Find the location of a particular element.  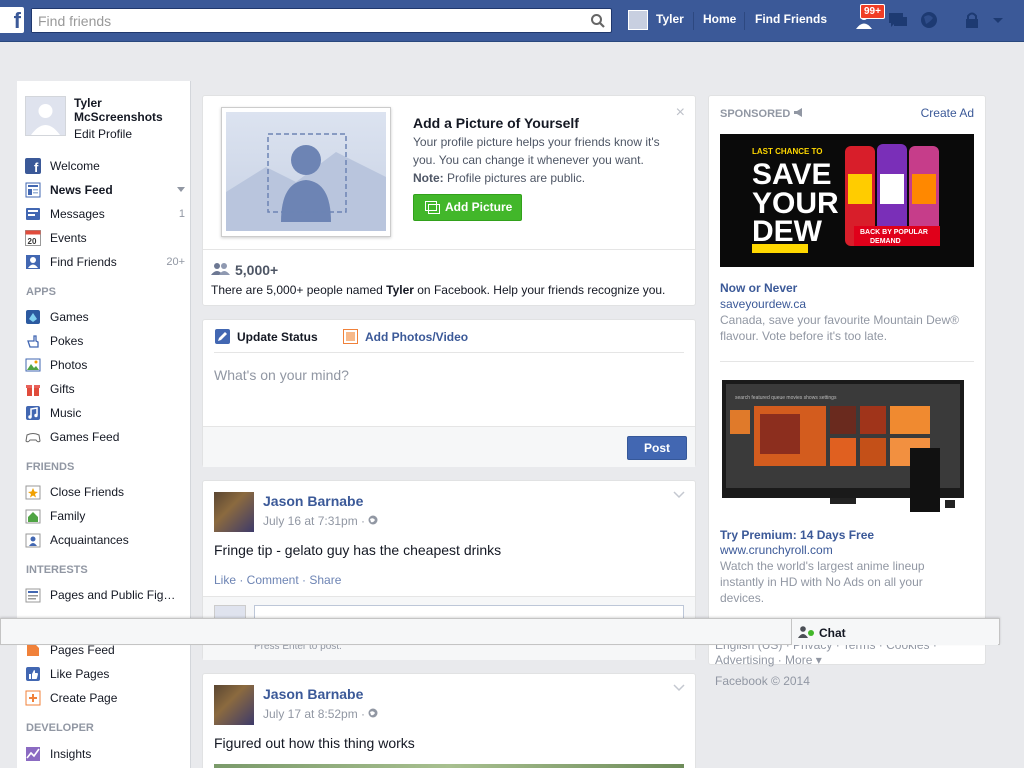

sidebar-item-games-feed: Games Feed is located at coordinates (105, 439).